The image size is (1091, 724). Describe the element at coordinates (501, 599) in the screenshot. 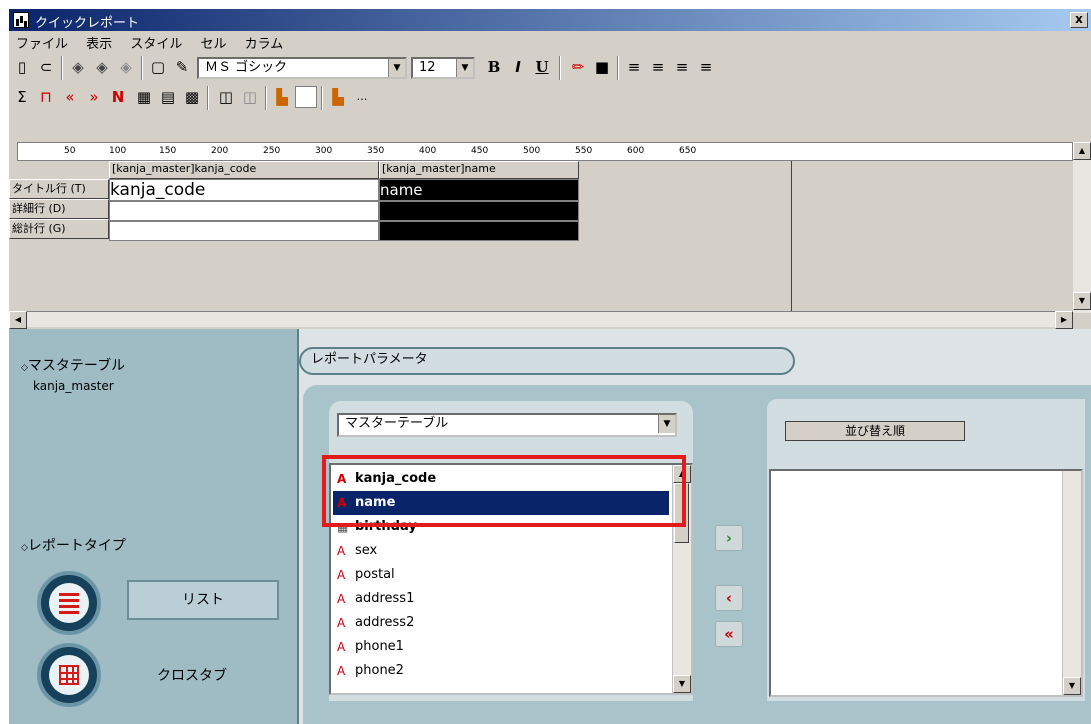

I see `list-item: Aaddress1` at that location.